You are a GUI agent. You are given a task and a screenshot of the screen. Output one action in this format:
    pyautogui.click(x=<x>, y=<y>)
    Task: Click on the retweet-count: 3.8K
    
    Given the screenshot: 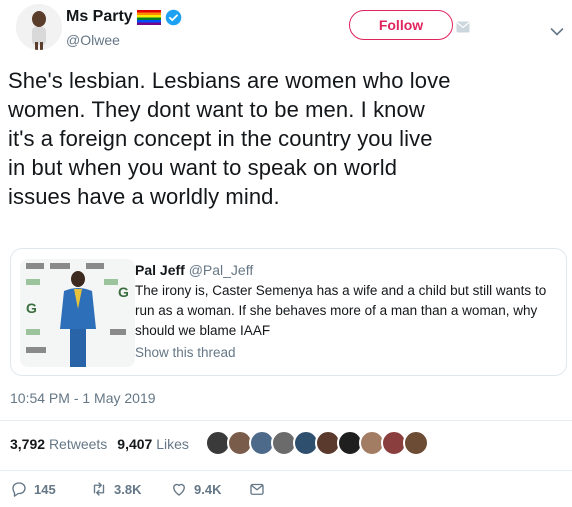 What is the action you would take?
    pyautogui.click(x=128, y=489)
    